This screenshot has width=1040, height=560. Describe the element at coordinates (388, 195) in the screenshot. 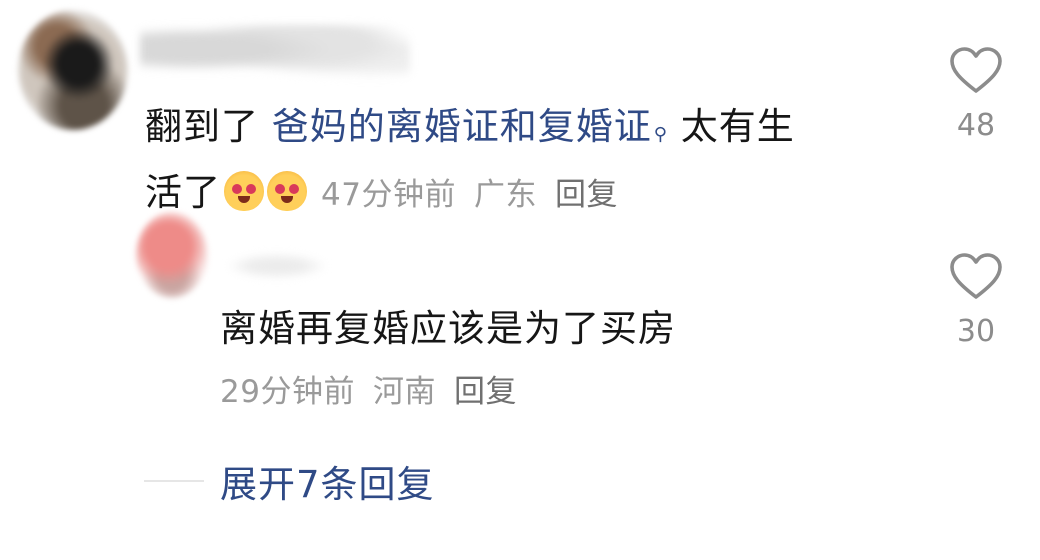

I see `comment-time: 47分钟前` at that location.